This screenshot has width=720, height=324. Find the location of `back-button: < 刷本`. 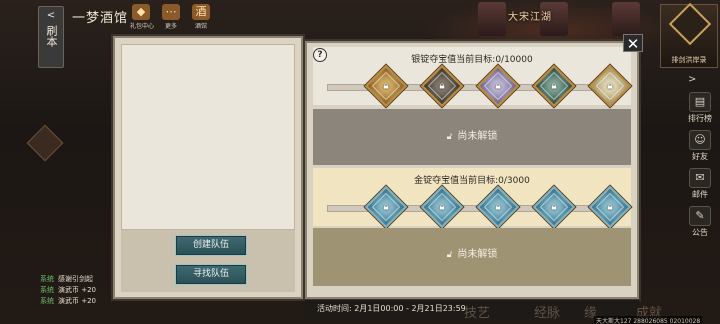

back-button: < 刷本 is located at coordinates (51, 37).